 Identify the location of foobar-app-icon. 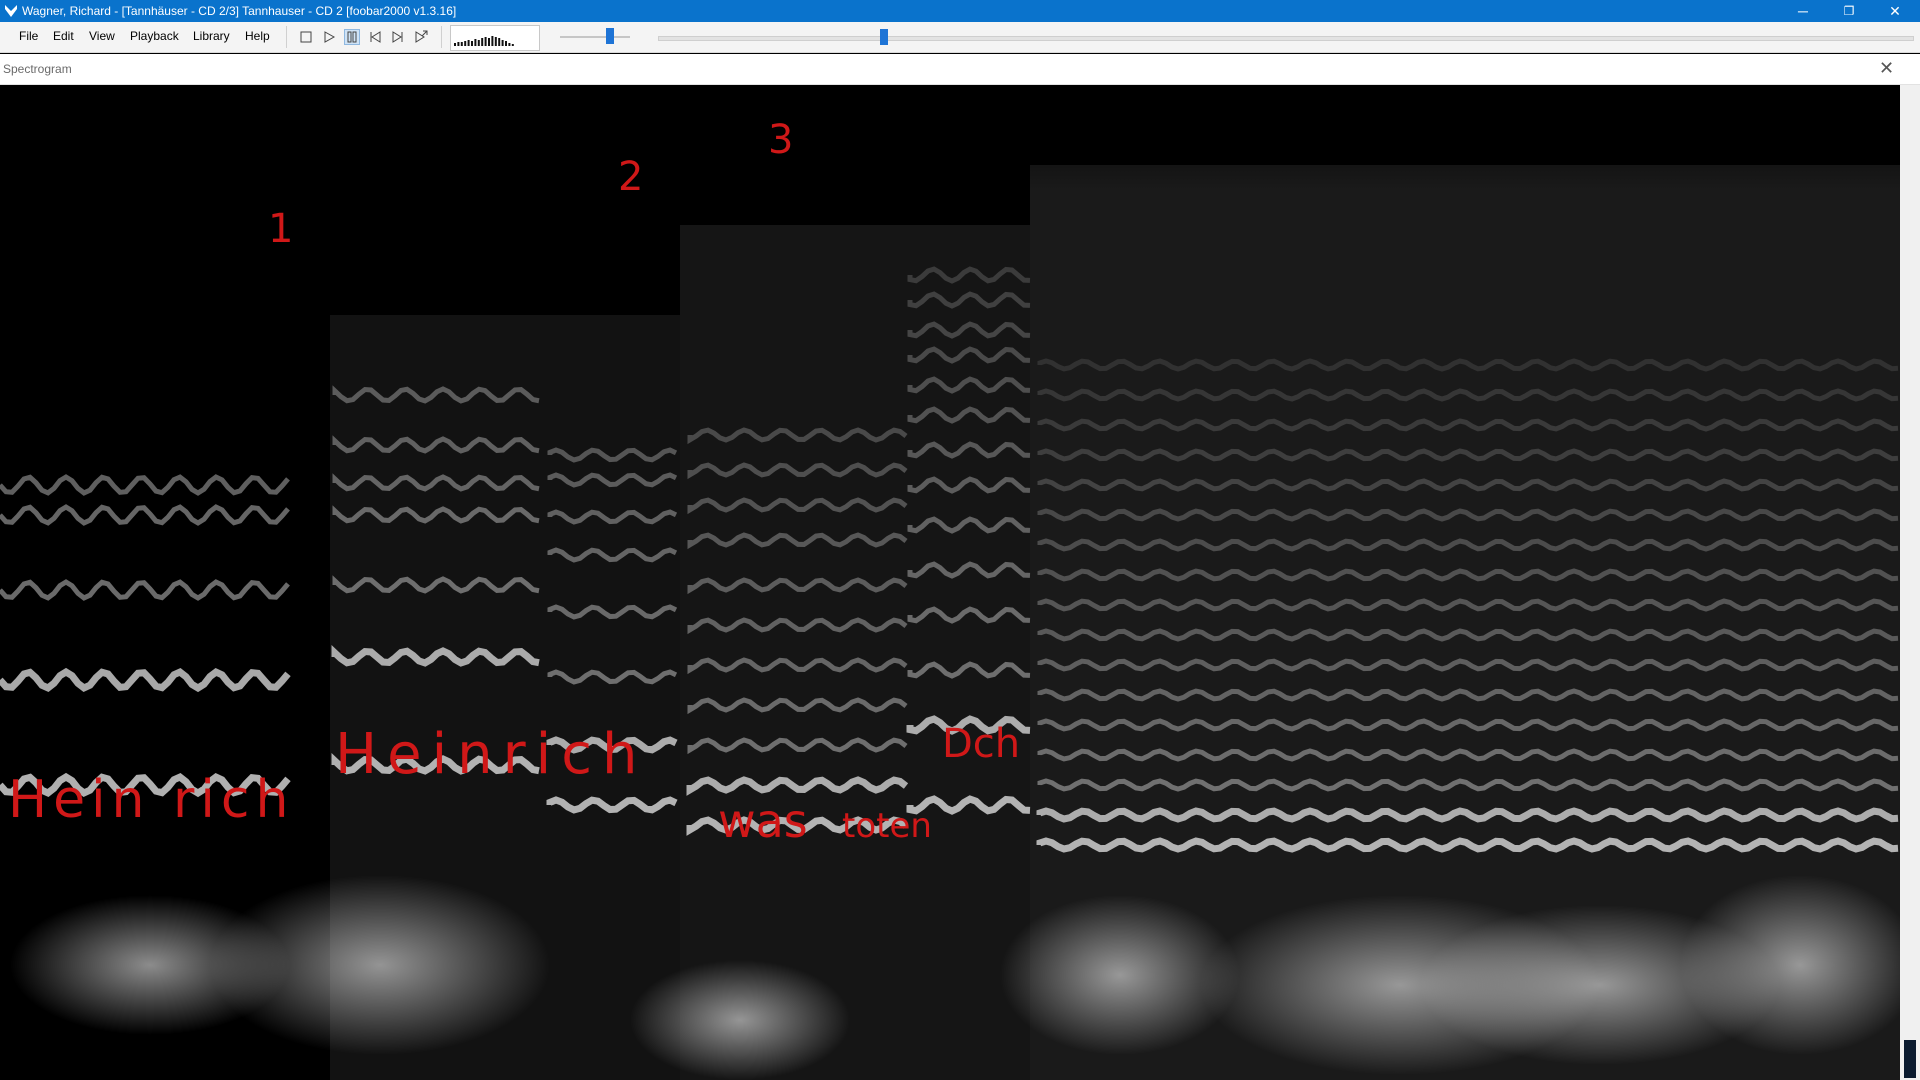
(11, 11).